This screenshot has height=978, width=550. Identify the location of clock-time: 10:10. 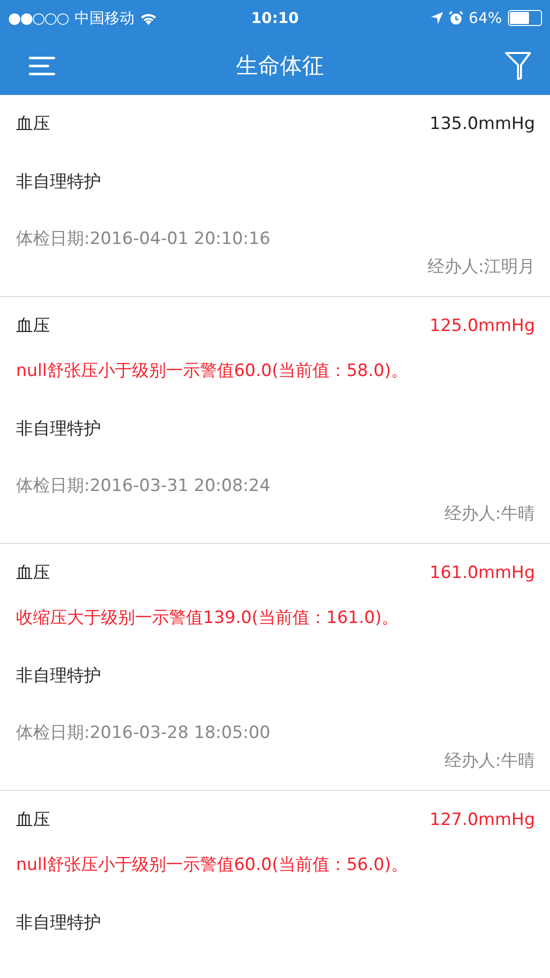
(275, 18).